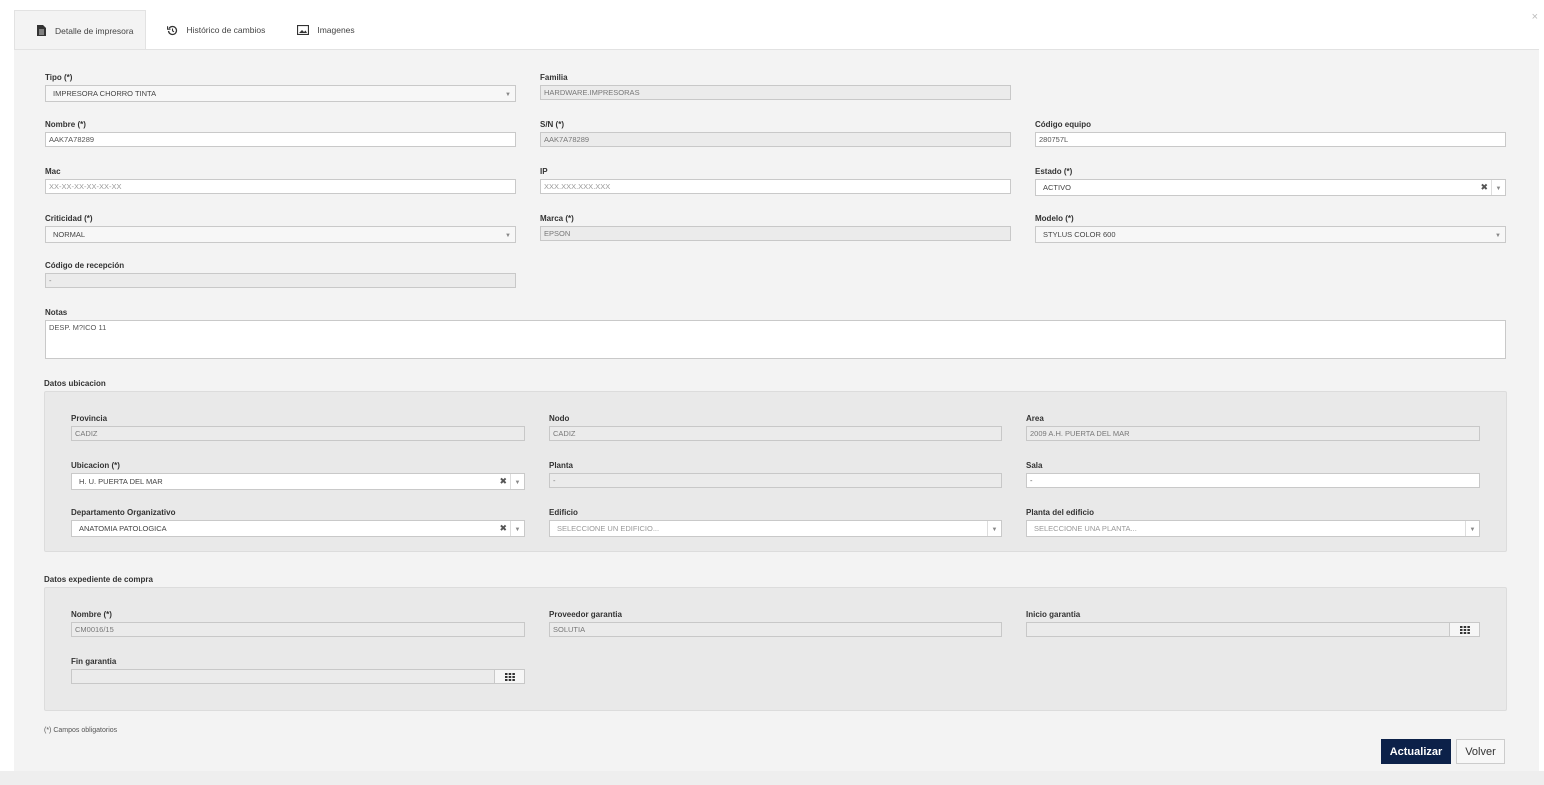 This screenshot has height=785, width=1544. What do you see at coordinates (298, 433) in the screenshot?
I see `provincia-field: CADIZ` at bounding box center [298, 433].